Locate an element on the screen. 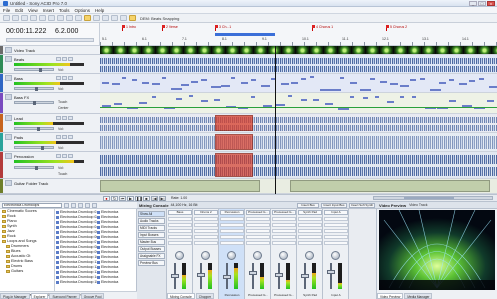  stop-button: ■ is located at coordinates (146, 198).